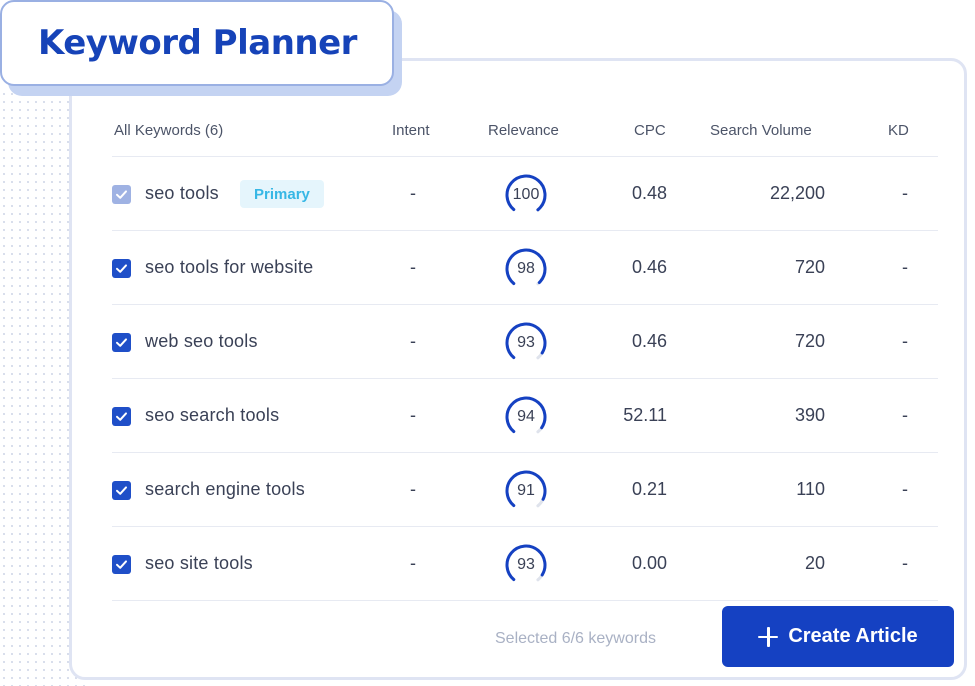  I want to click on table-row: seo tools for website - 98 0.46 720 -, so click(525, 268).